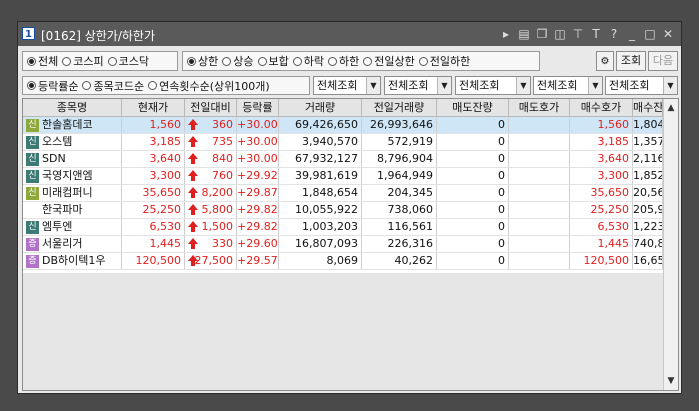 Image resolution: width=699 pixels, height=411 pixels. Describe the element at coordinates (524, 34) in the screenshot. I see `screen-link-icon: ▤` at that location.